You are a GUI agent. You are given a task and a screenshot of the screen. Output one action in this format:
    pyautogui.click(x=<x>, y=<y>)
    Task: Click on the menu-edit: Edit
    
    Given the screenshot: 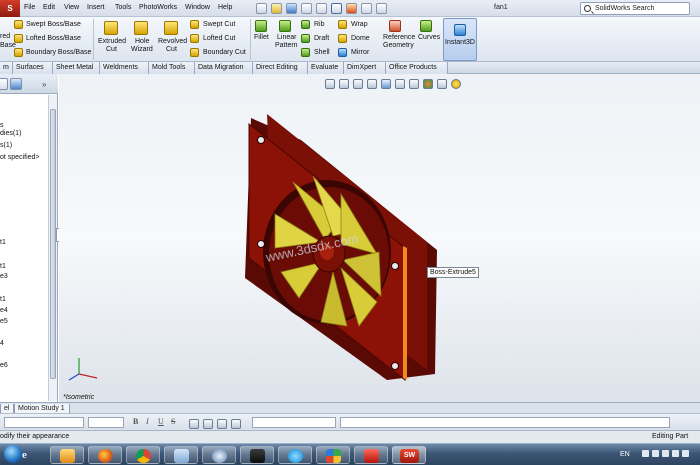 What is the action you would take?
    pyautogui.click(x=49, y=7)
    